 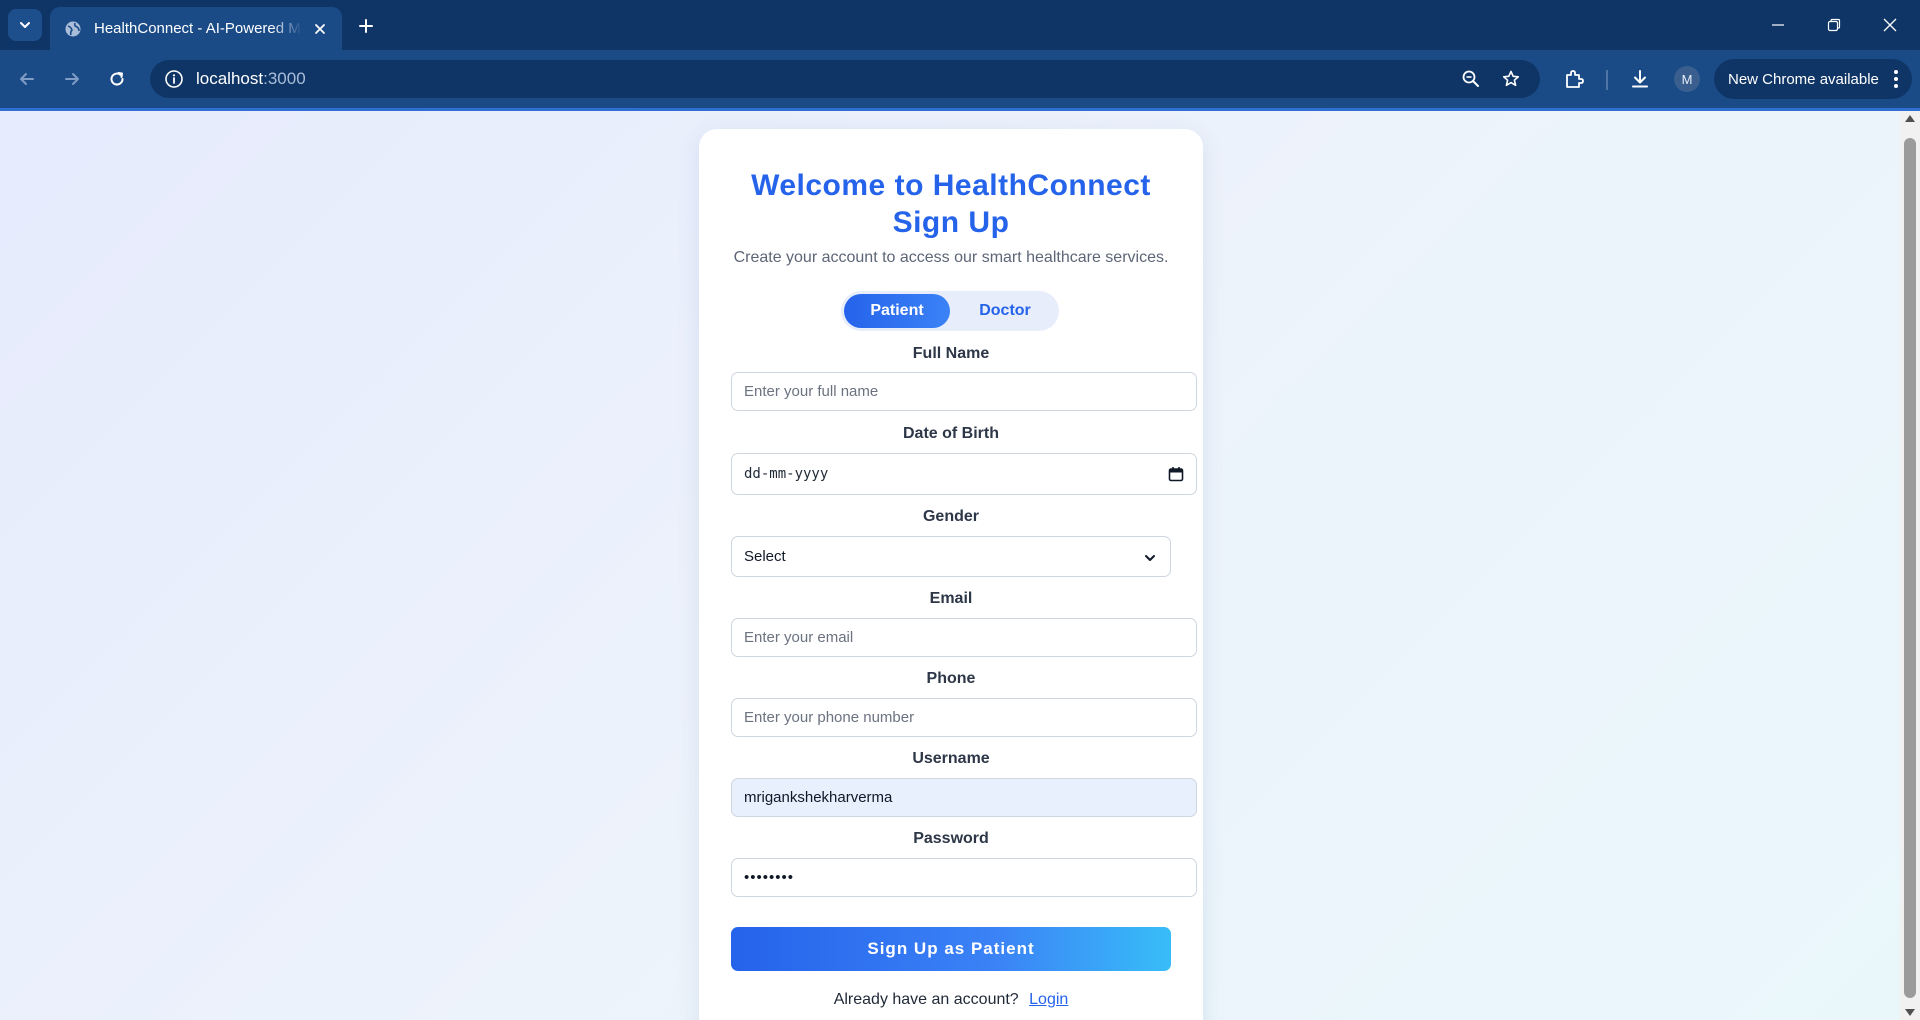 I want to click on page-title-line2: Sign Up, so click(x=951, y=222).